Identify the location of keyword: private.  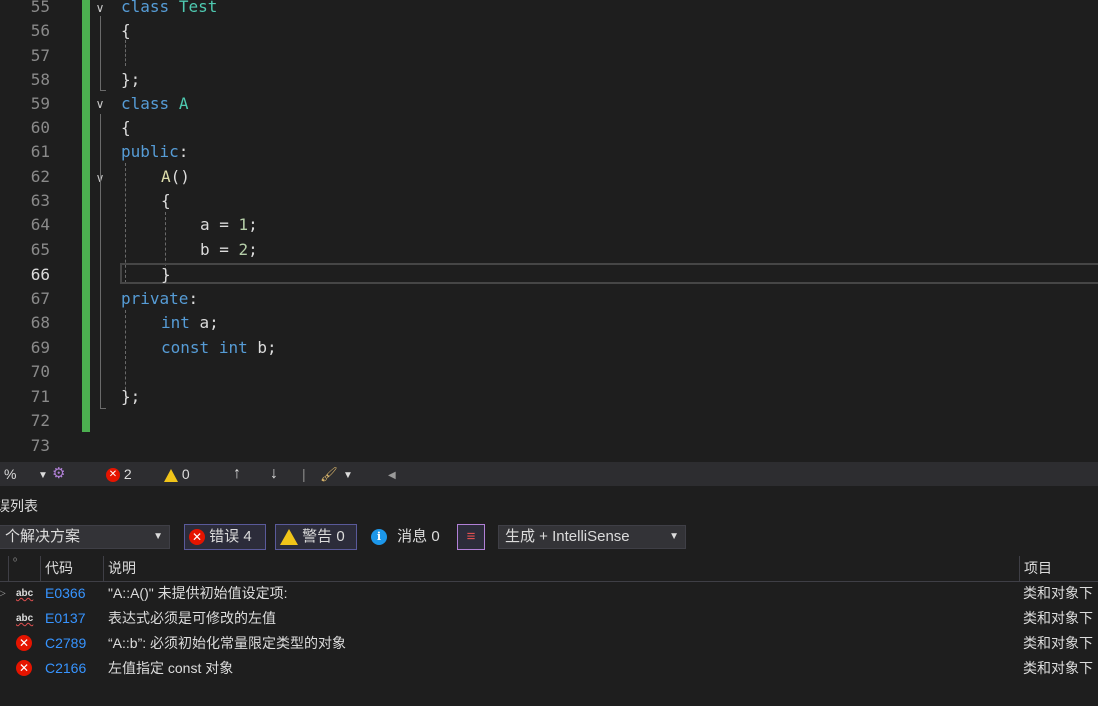
(155, 298).